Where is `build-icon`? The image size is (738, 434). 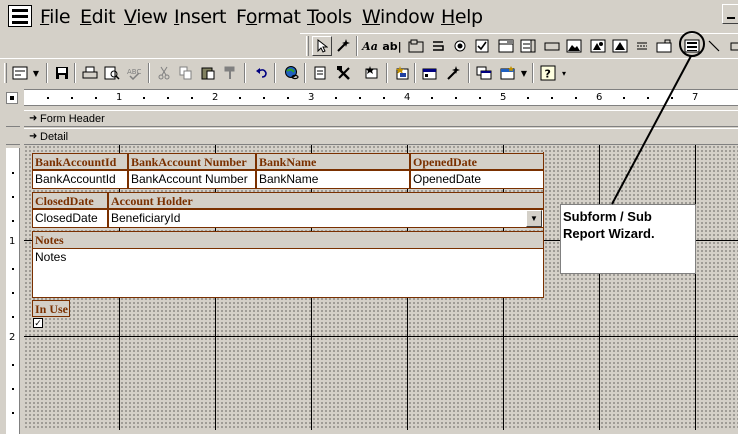
build-icon is located at coordinates (454, 73).